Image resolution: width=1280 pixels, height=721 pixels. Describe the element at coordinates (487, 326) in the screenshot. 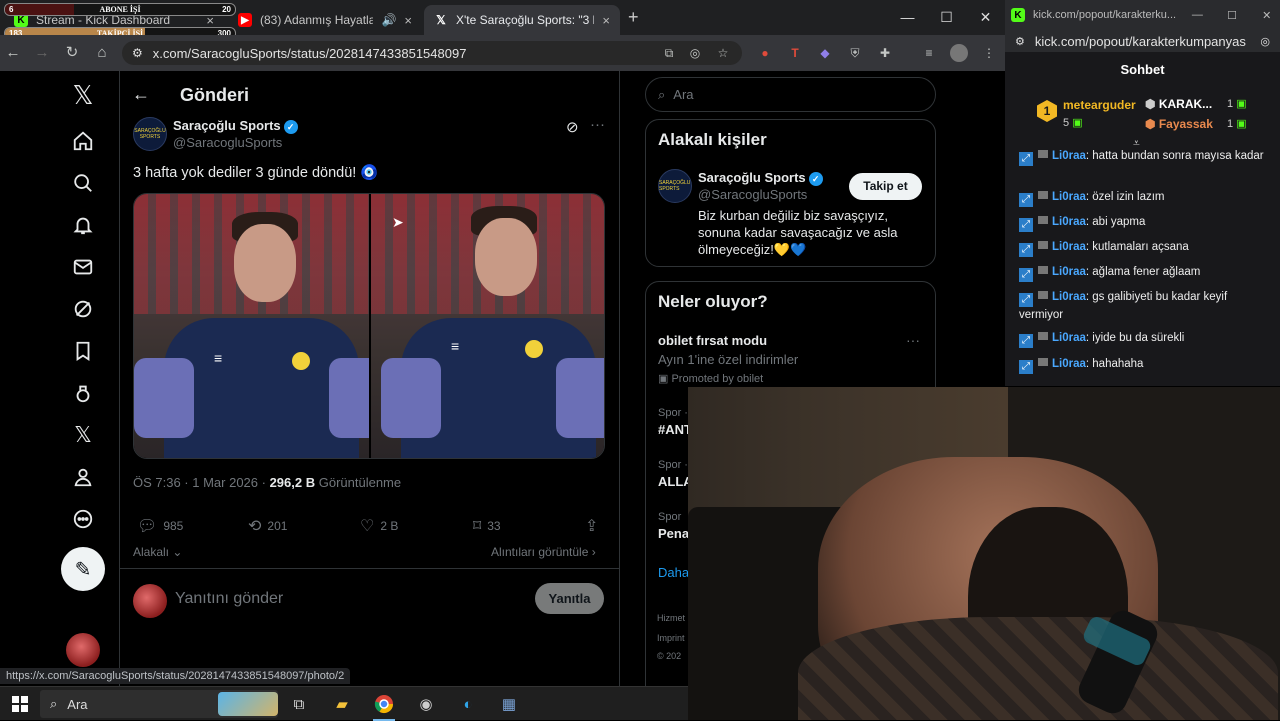

I see `photo-2: ≡` at that location.